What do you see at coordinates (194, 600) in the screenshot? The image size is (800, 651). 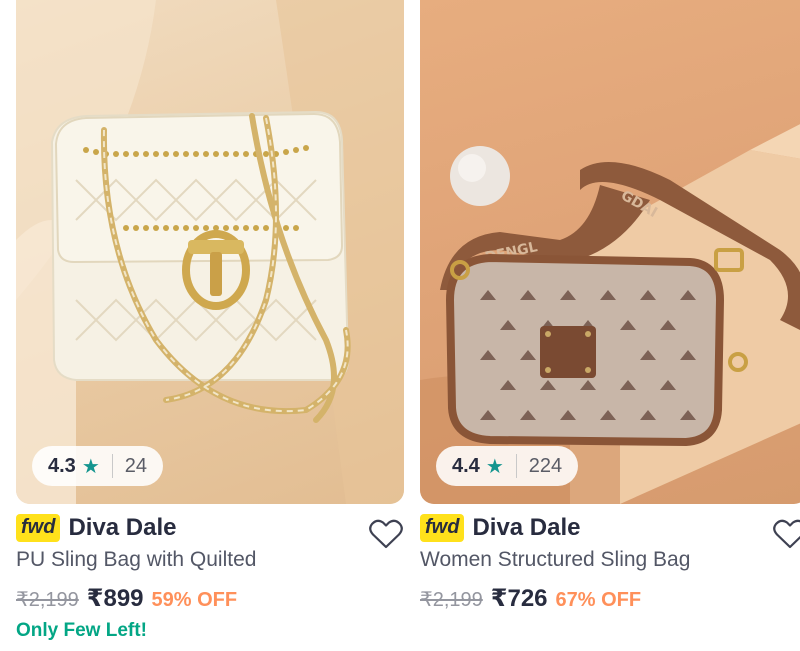 I see `discount-label: 59% OFF` at bounding box center [194, 600].